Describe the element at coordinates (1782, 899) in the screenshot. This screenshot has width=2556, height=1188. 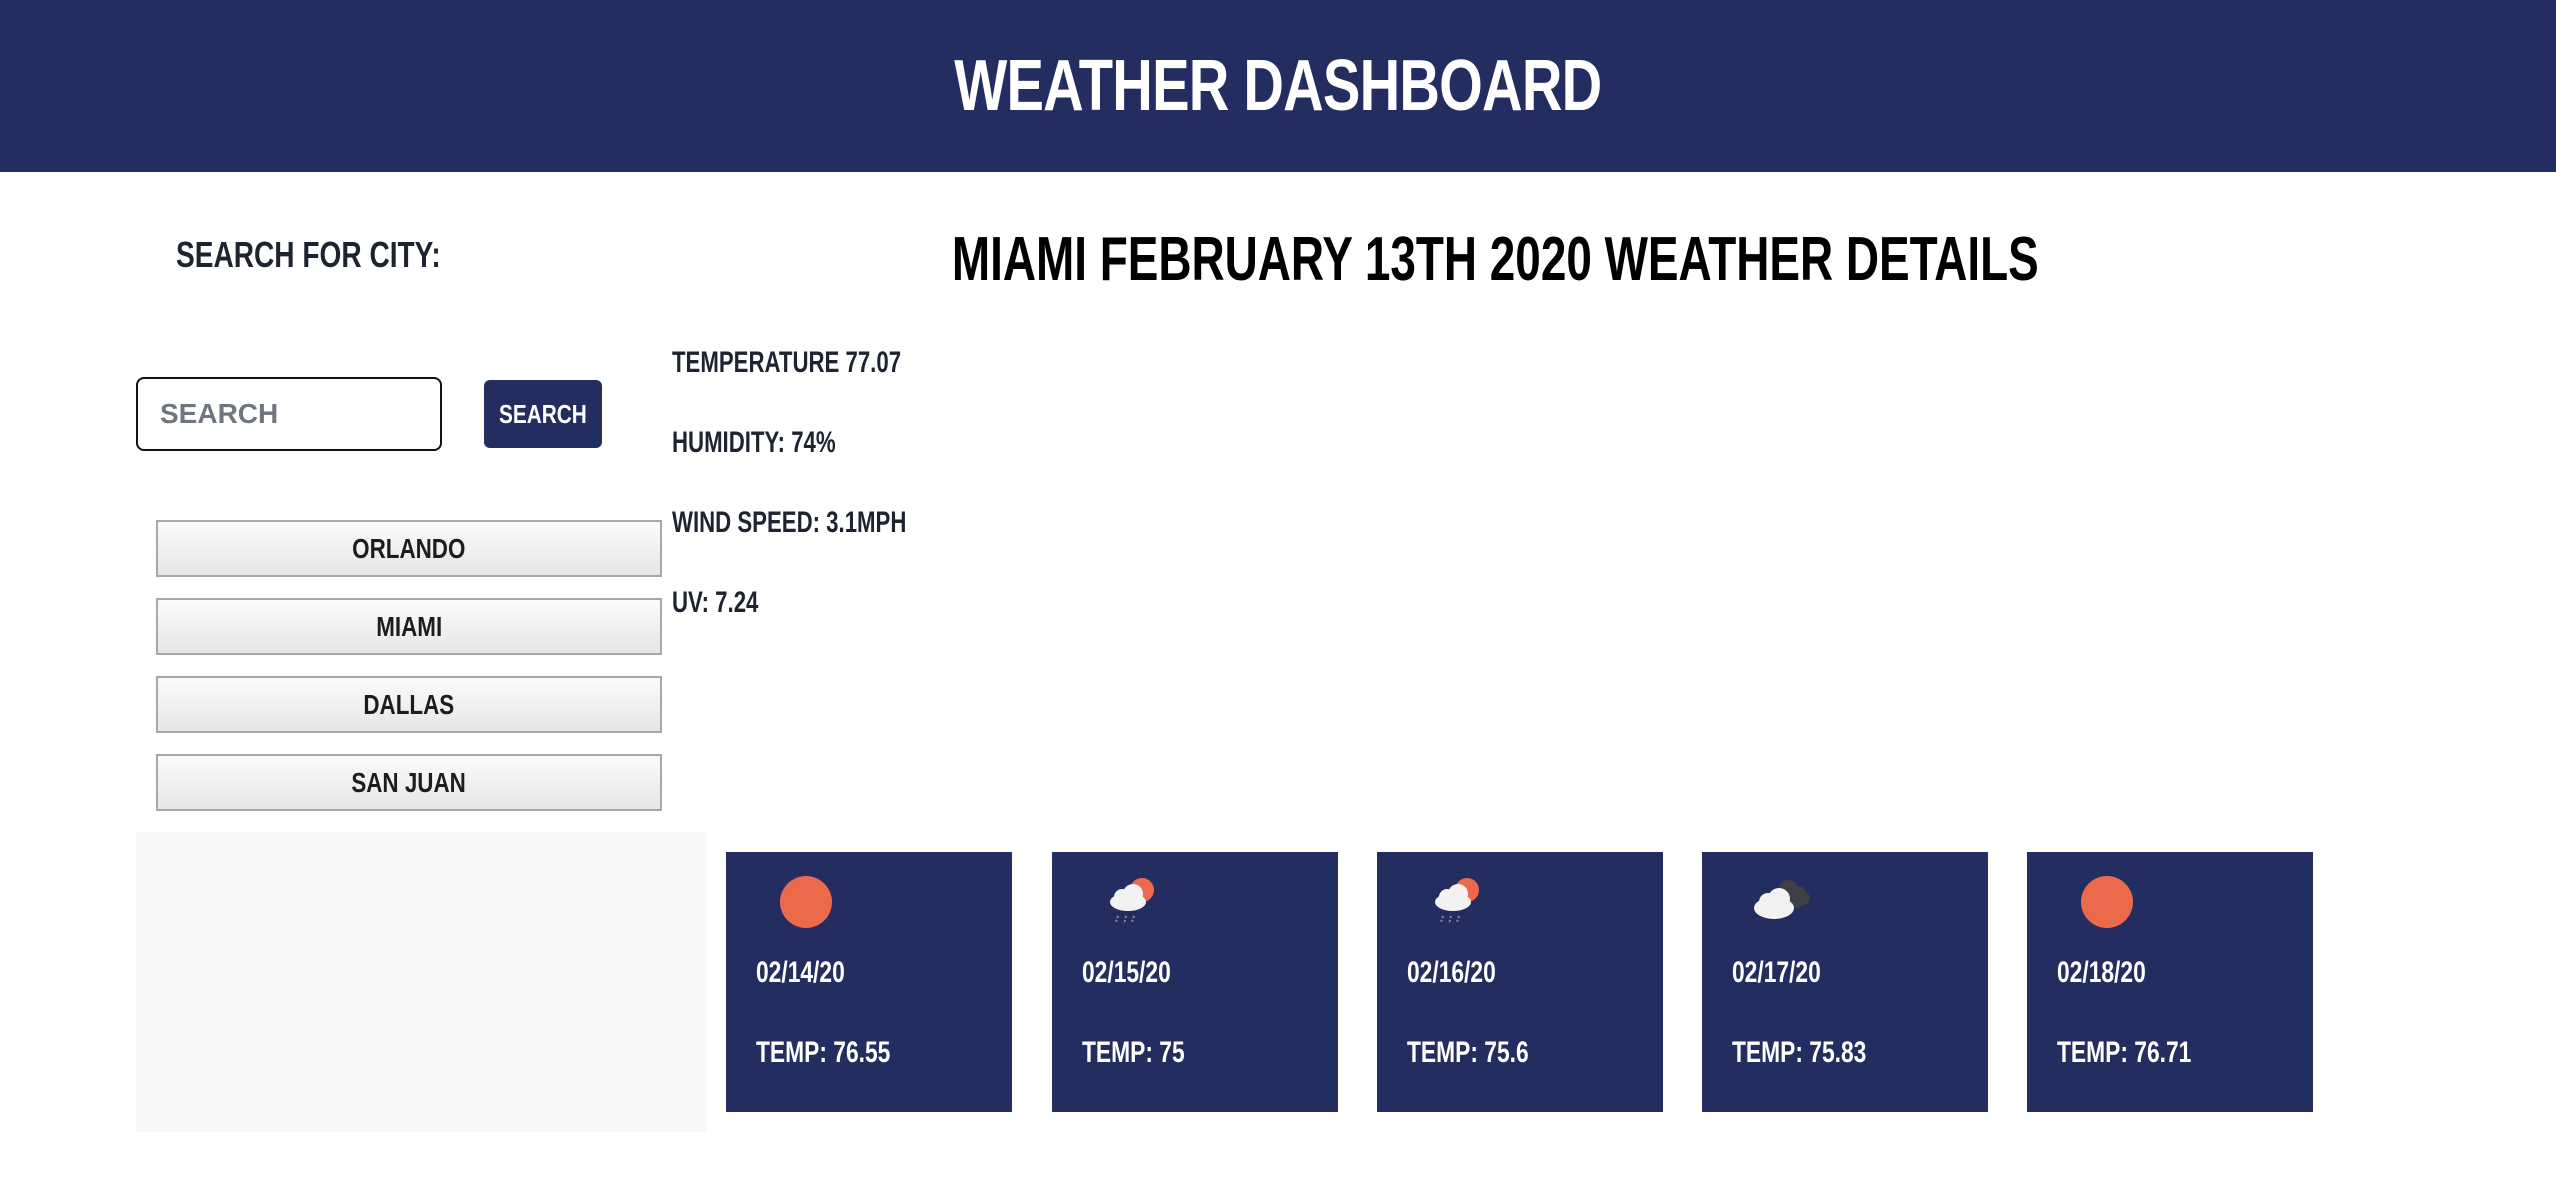
I see `clouds-icon` at that location.